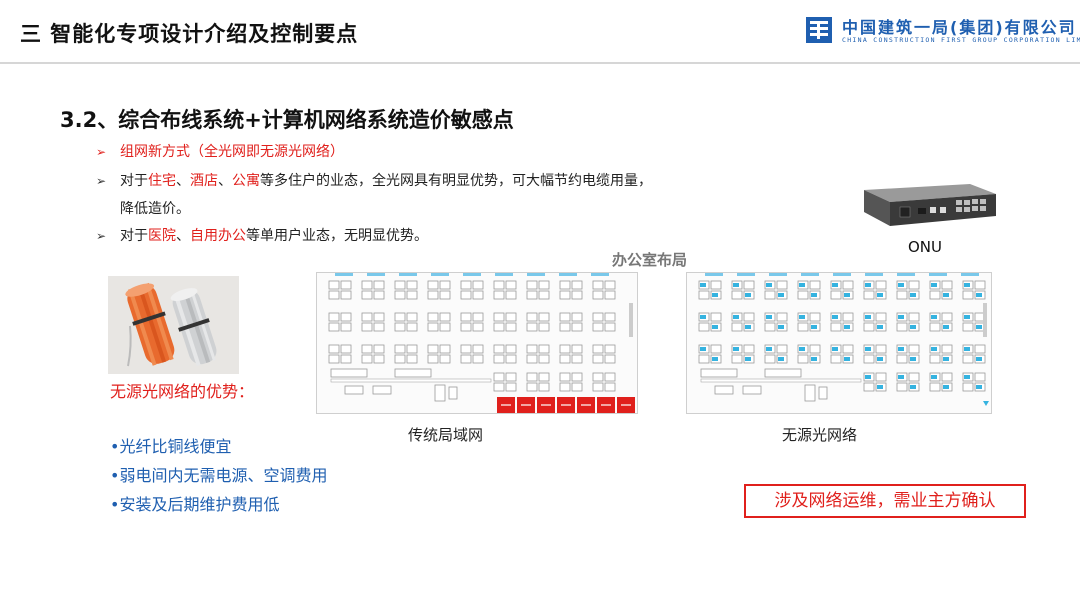 This screenshot has width=1080, height=608. I want to click on advantage-item: •安装及后期维护费用低, so click(195, 504).